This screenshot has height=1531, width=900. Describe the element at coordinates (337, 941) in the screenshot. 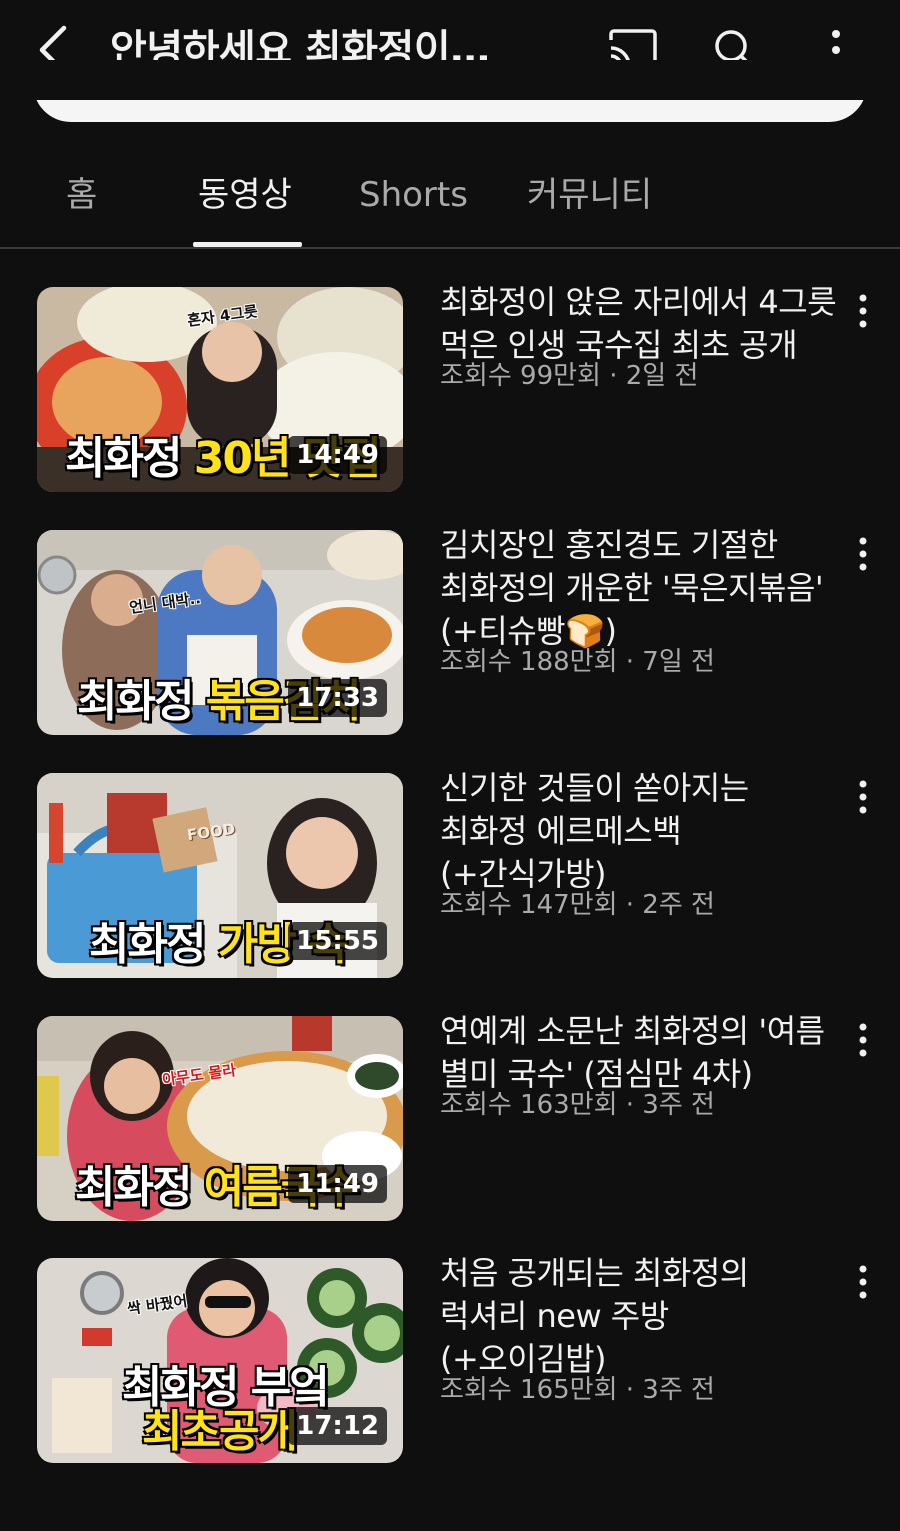

I see `video-duration: 15:55` at that location.